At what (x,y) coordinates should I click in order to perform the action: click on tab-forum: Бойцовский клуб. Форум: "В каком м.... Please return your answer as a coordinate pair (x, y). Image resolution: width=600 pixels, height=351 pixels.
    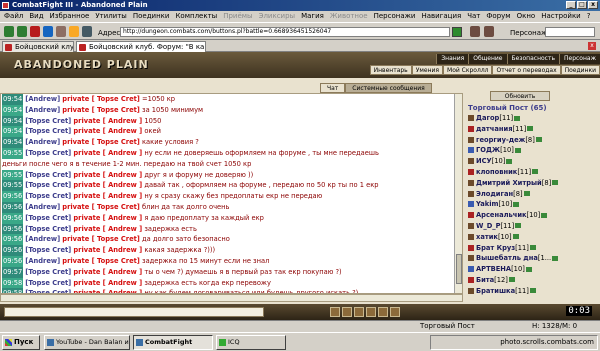
    Looking at the image, I should click on (141, 46).